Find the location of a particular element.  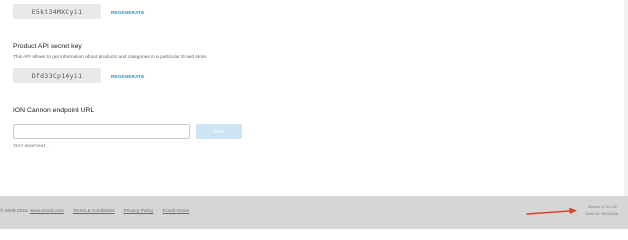

top-api-key-value: E5kt34MXCyi1 is located at coordinates (57, 11).